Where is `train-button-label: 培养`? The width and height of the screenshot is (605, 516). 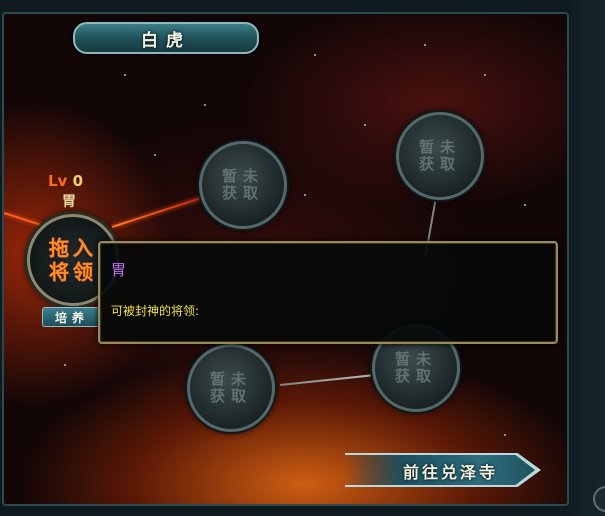
train-button-label: 培养 is located at coordinates (71, 317).